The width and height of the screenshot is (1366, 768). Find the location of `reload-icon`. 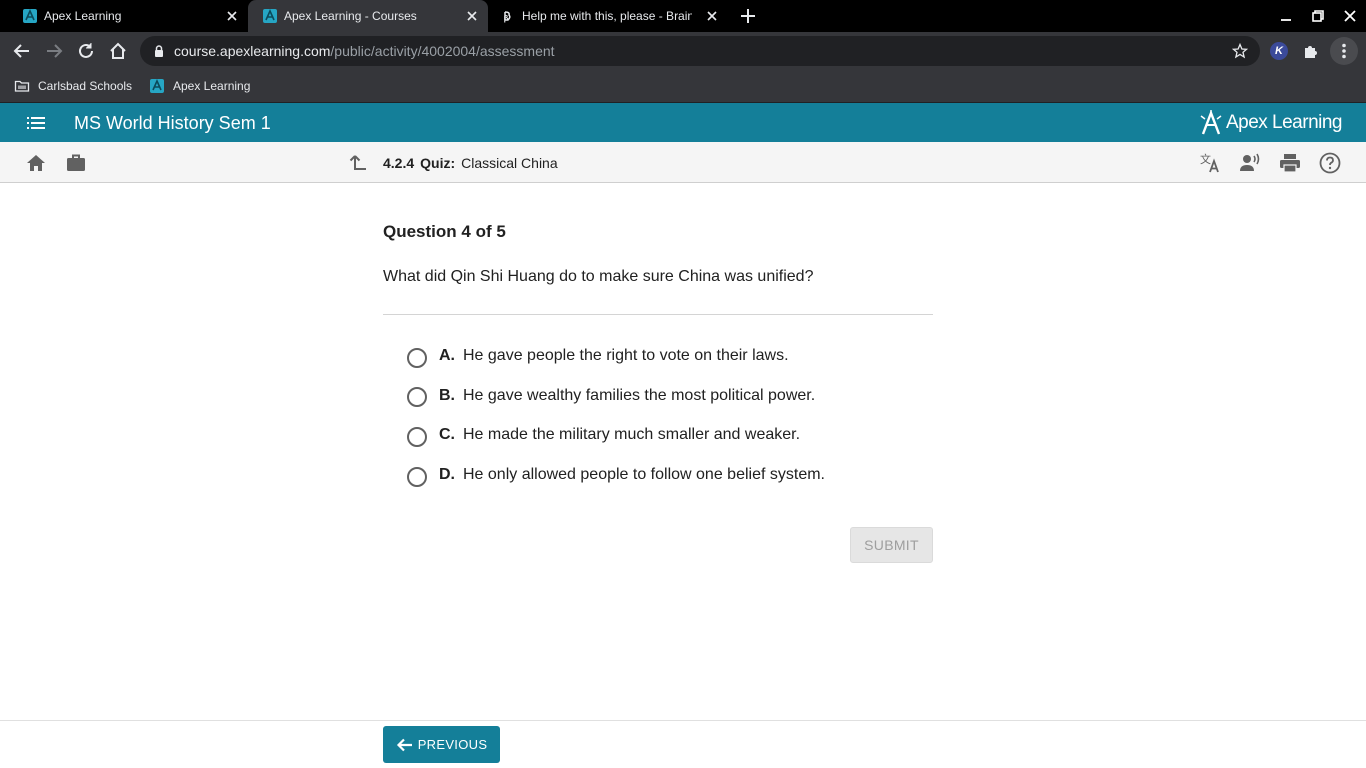

reload-icon is located at coordinates (86, 51).